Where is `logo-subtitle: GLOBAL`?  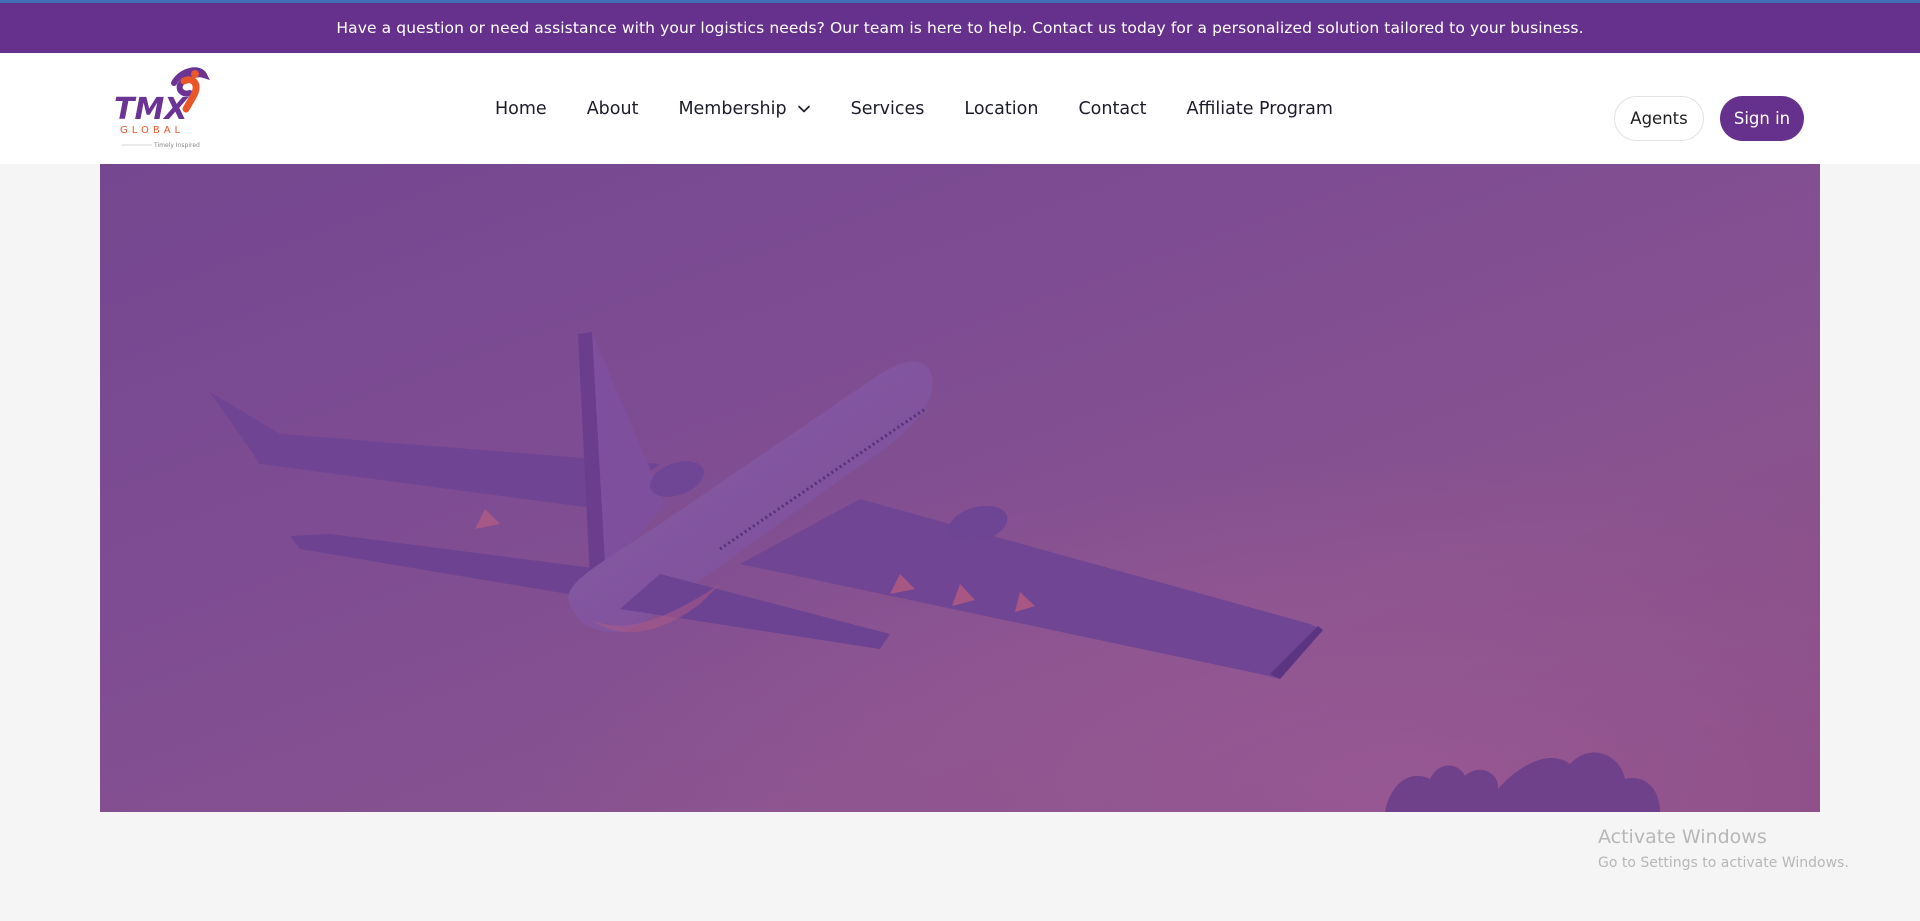
logo-subtitle: GLOBAL is located at coordinates (152, 130).